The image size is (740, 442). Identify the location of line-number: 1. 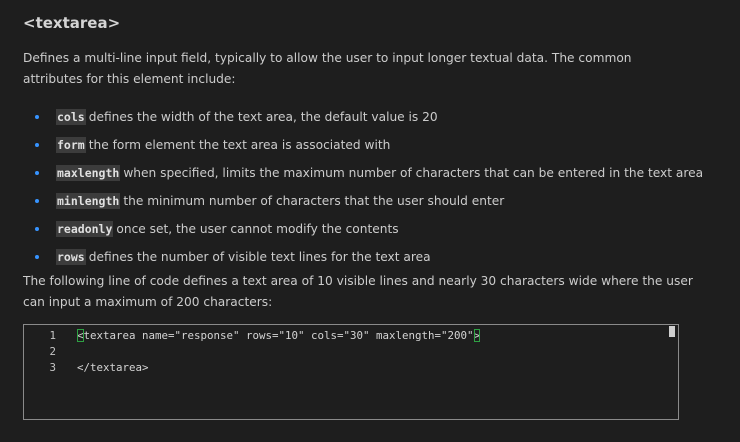
(52, 335).